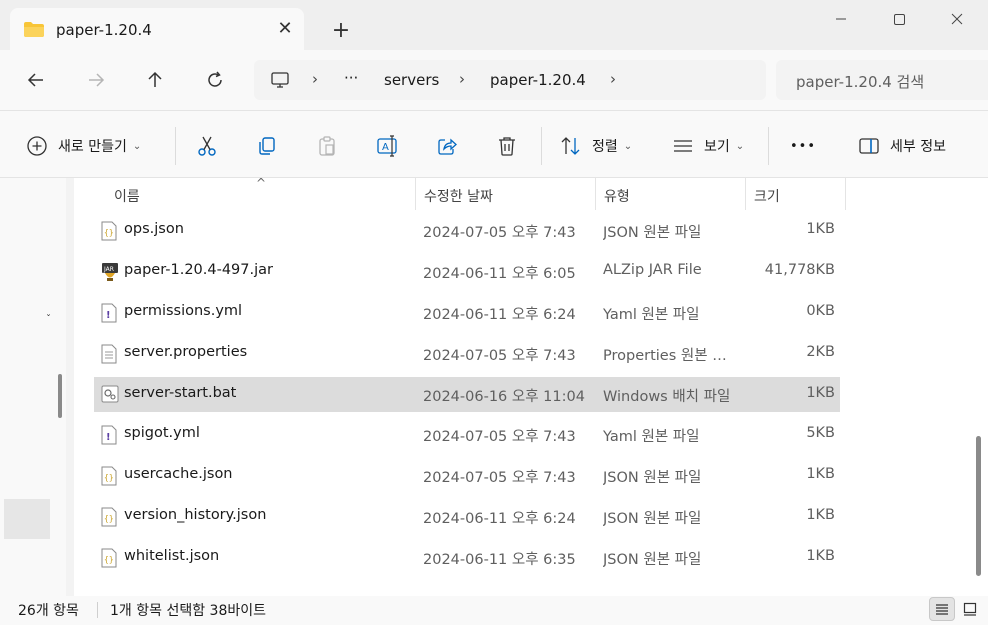 The image size is (988, 625). Describe the element at coordinates (351, 78) in the screenshot. I see `breadcrumb-overflow: ···` at that location.